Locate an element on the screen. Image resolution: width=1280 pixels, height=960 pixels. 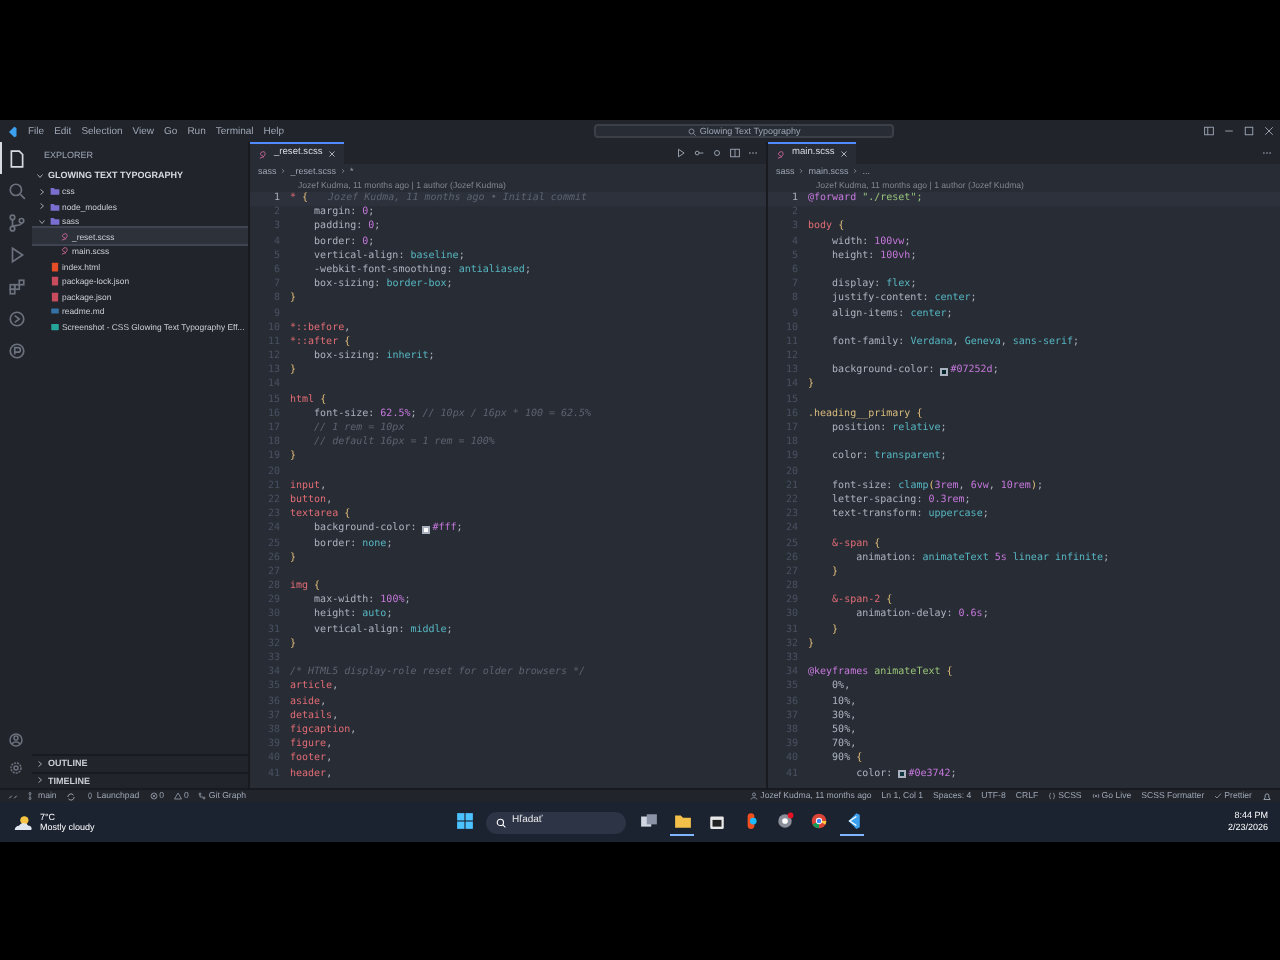
warning-icon is located at coordinates (178, 796).